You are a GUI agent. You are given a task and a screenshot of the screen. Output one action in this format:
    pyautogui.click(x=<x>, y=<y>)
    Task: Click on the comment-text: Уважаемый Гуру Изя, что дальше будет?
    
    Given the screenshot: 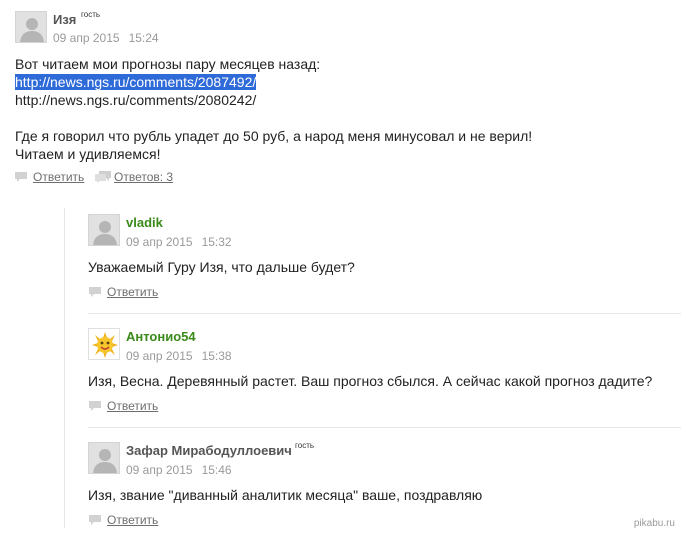 What is the action you would take?
    pyautogui.click(x=221, y=267)
    